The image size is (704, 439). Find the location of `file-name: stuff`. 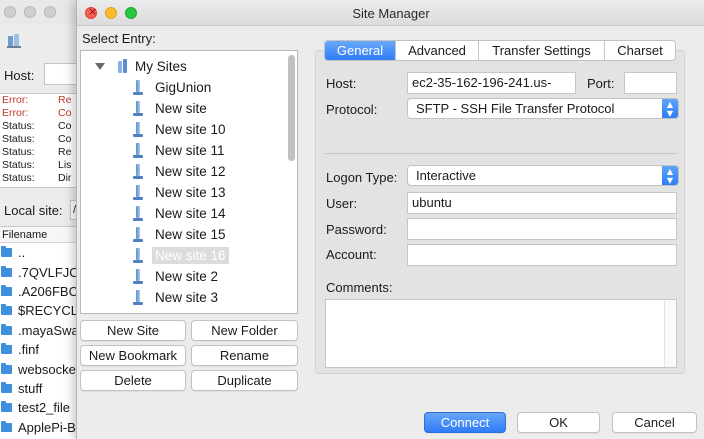

file-name: stuff is located at coordinates (30, 388).